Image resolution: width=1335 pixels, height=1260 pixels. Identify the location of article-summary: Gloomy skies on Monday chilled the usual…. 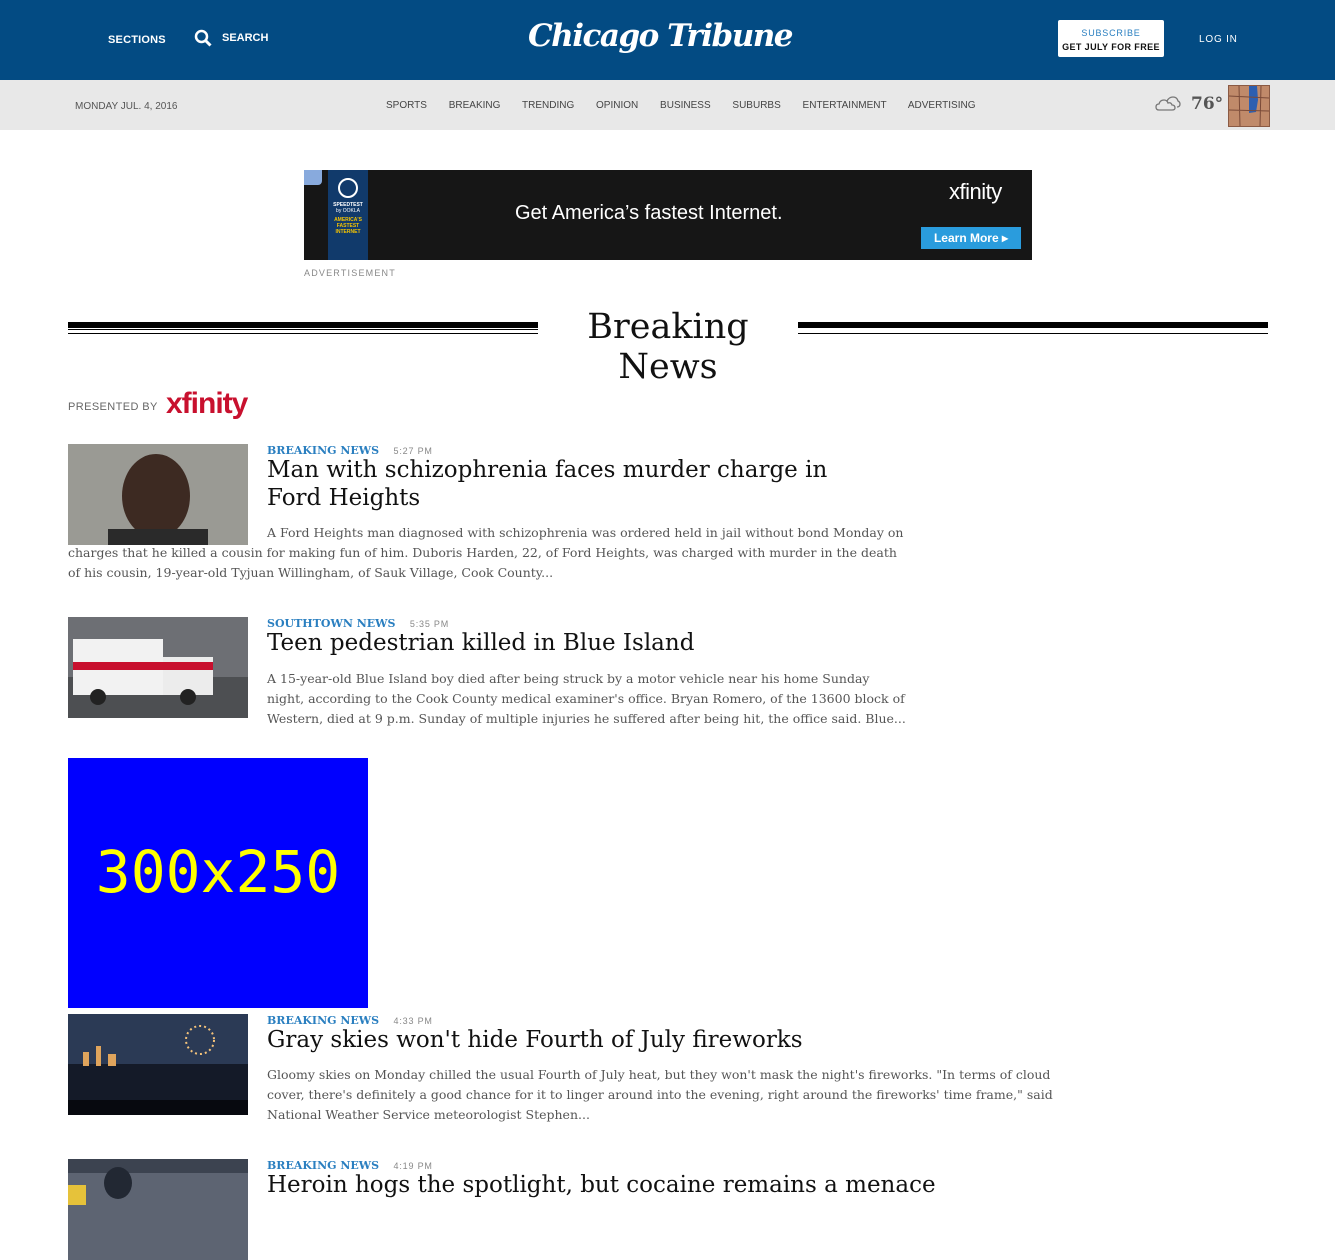
(660, 1094).